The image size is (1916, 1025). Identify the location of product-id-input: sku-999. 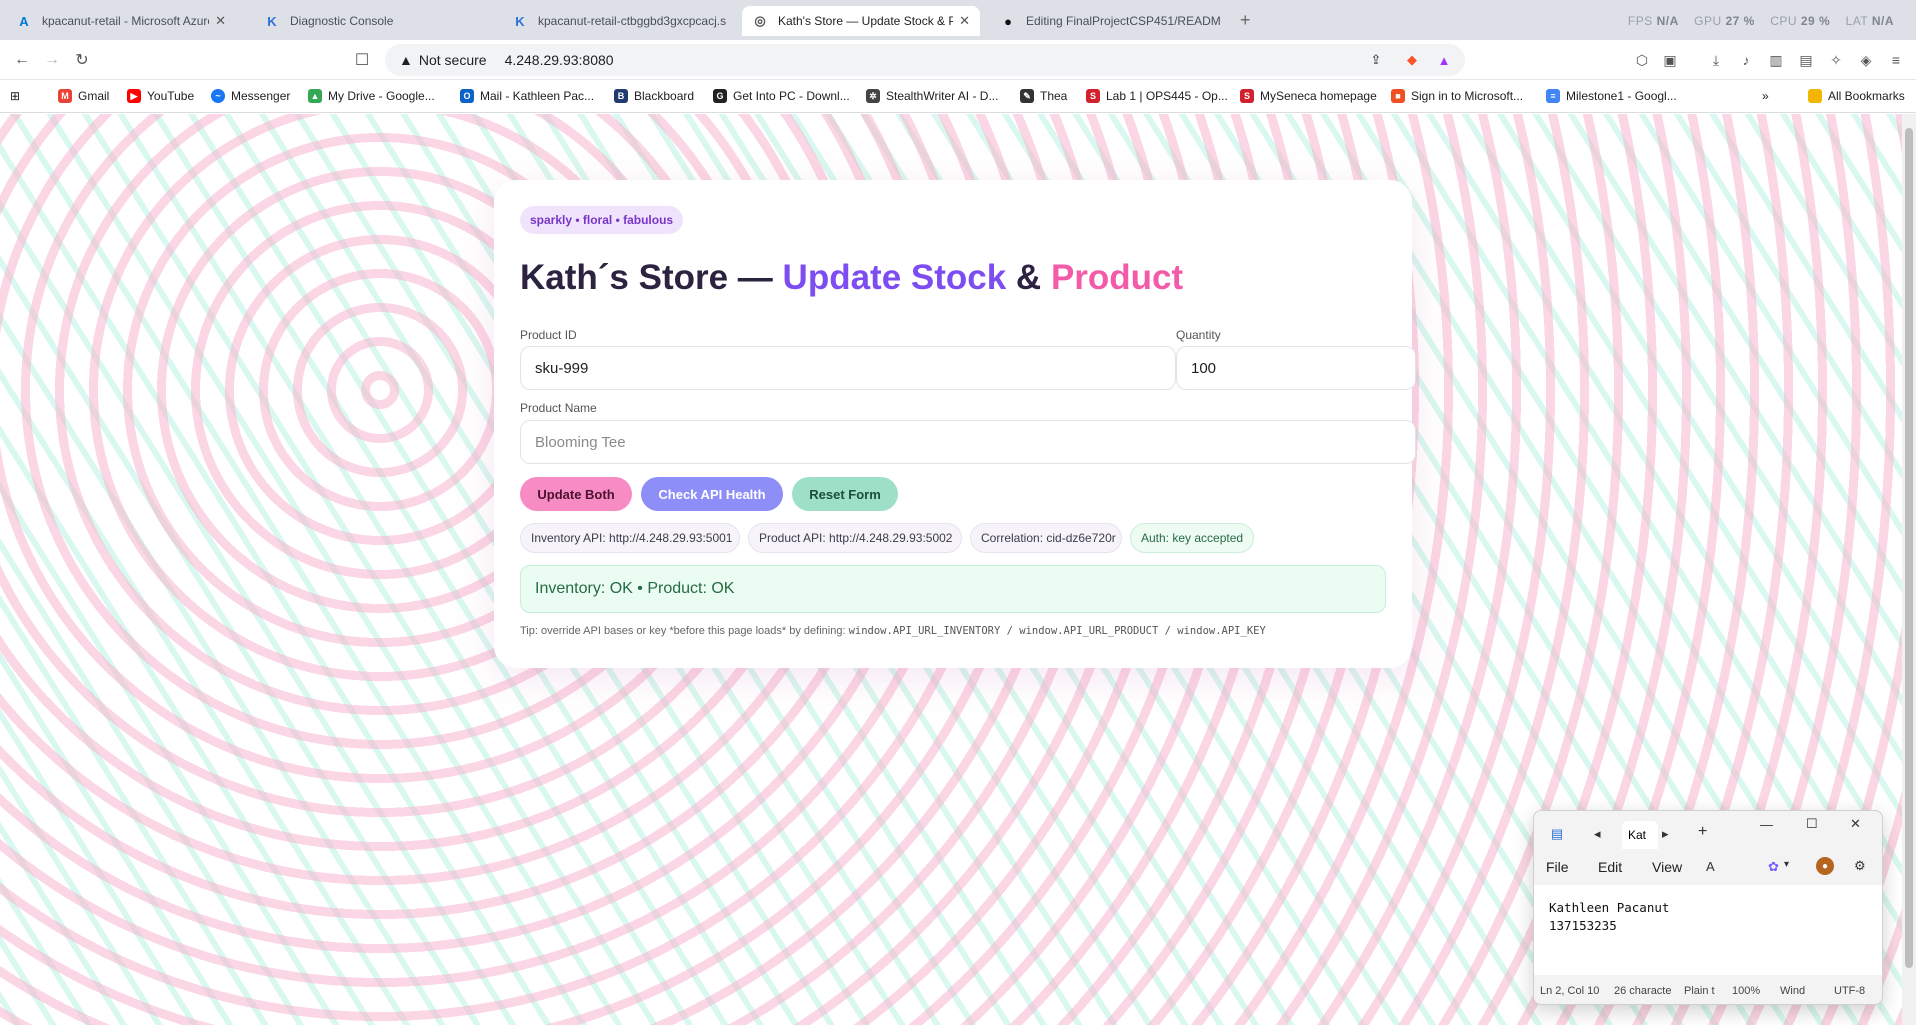
(848, 368).